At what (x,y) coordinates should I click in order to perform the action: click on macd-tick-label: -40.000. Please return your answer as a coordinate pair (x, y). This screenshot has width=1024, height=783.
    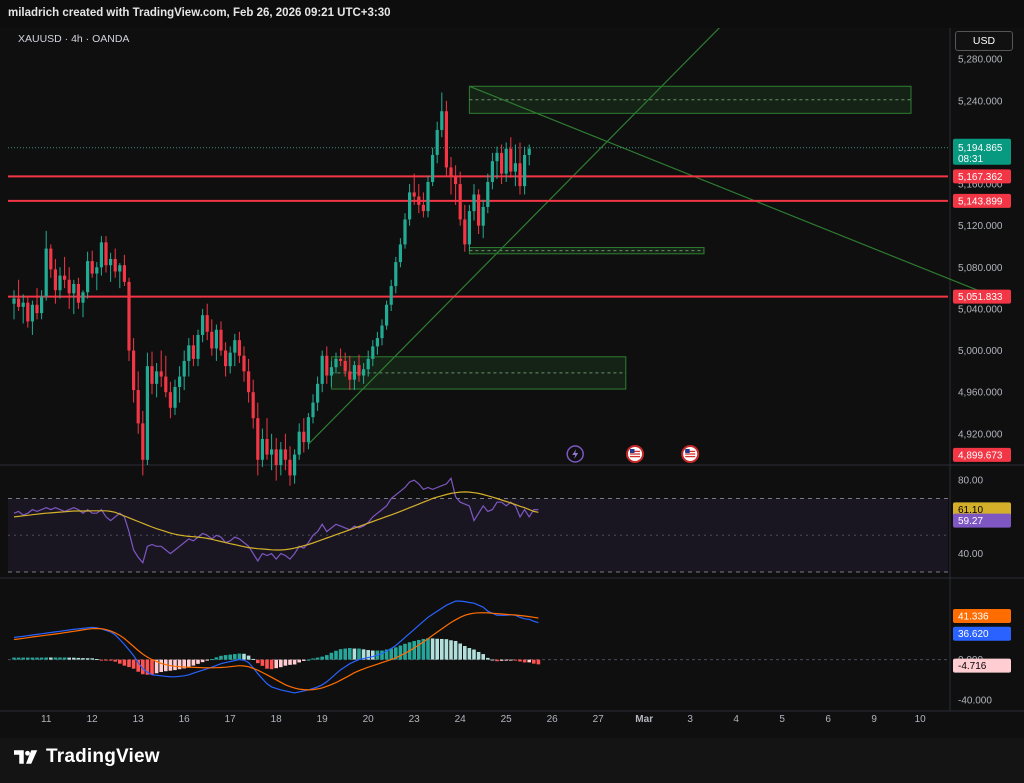
    Looking at the image, I should click on (975, 700).